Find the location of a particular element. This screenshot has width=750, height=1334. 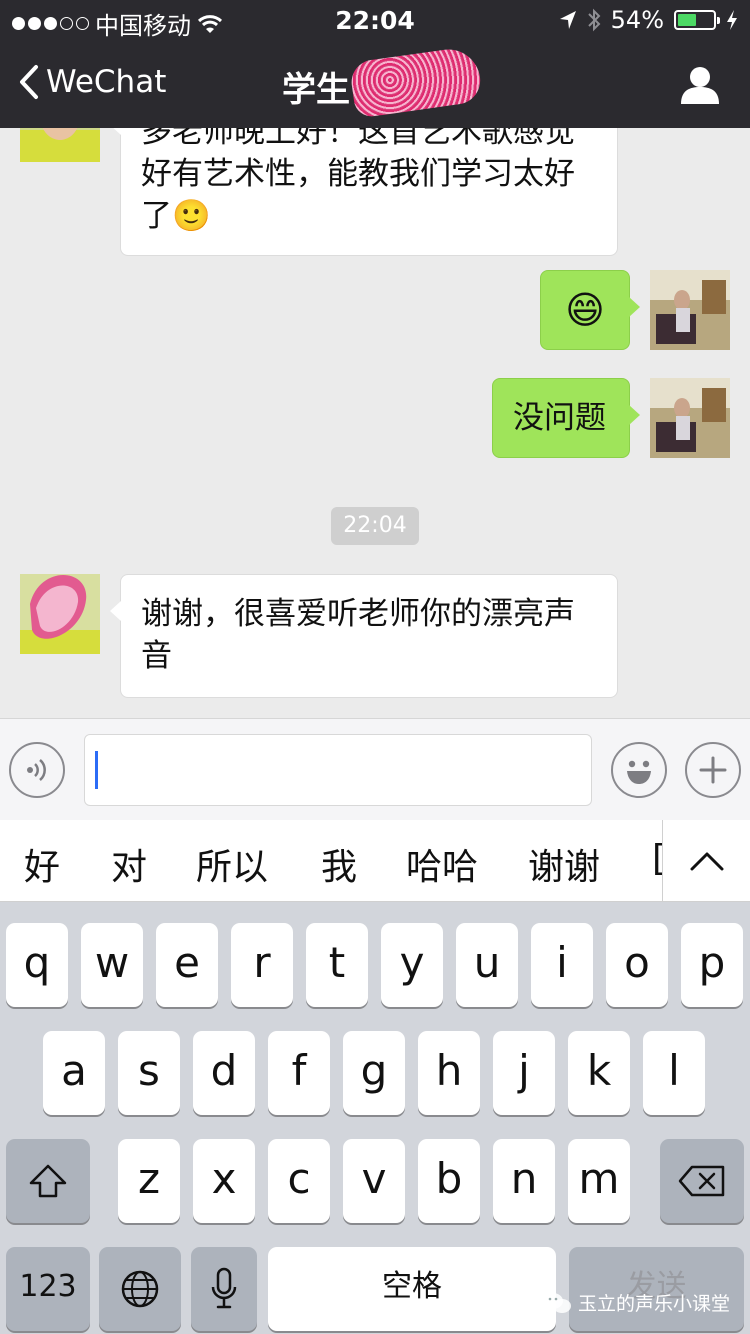

voice-button is located at coordinates (37, 770).